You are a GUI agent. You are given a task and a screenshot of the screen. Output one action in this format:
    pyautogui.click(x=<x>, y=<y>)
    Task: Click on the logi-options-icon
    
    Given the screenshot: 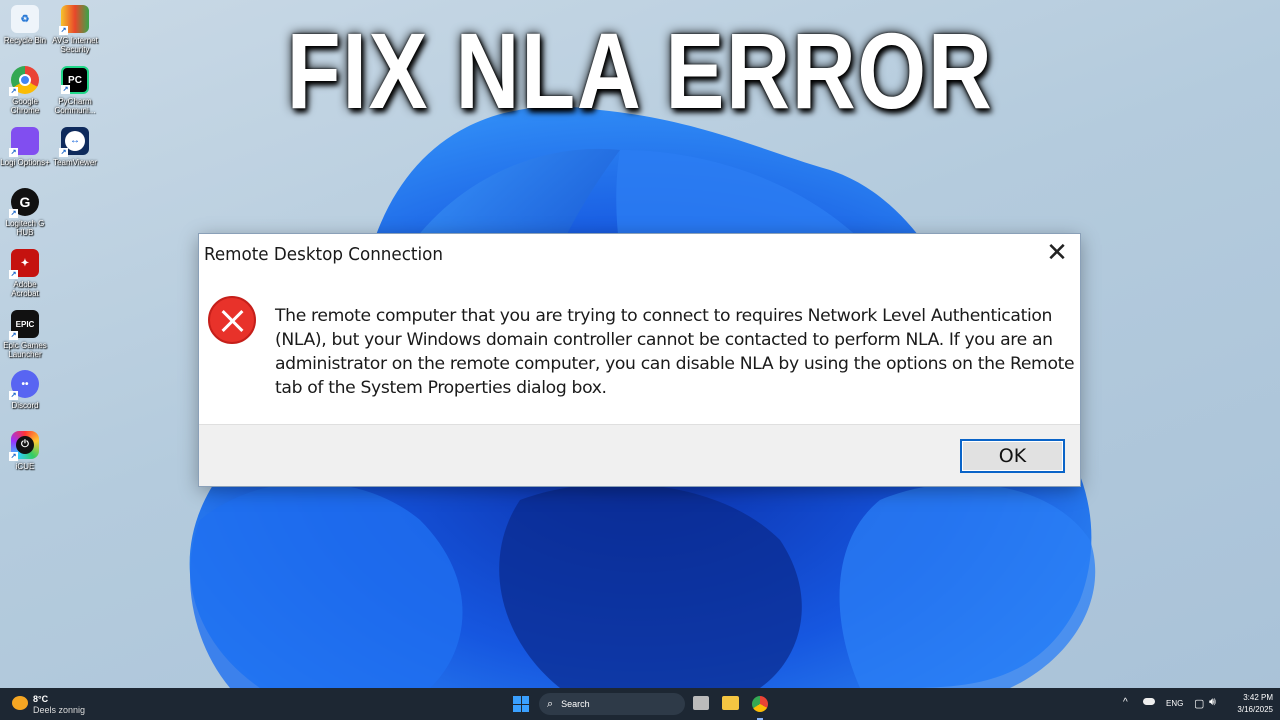 What is the action you would take?
    pyautogui.click(x=24, y=142)
    